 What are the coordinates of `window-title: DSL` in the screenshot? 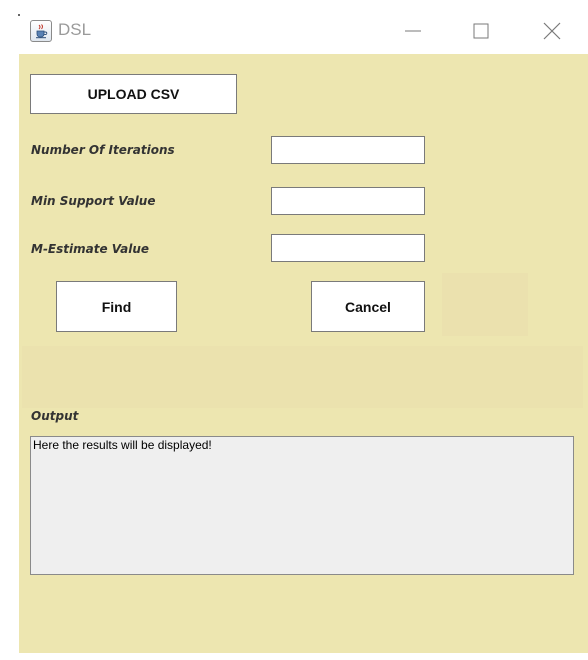 It's located at (75, 29).